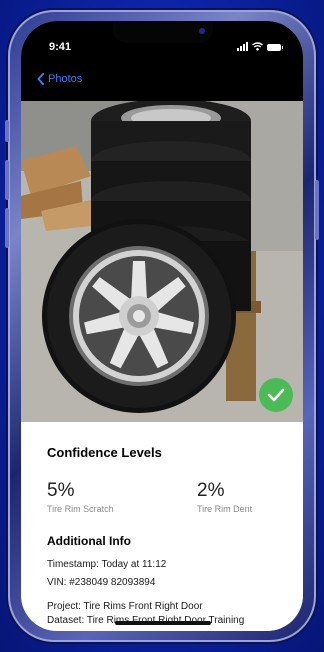  I want to click on confidence-levels-title: Confidence Levels, so click(104, 452).